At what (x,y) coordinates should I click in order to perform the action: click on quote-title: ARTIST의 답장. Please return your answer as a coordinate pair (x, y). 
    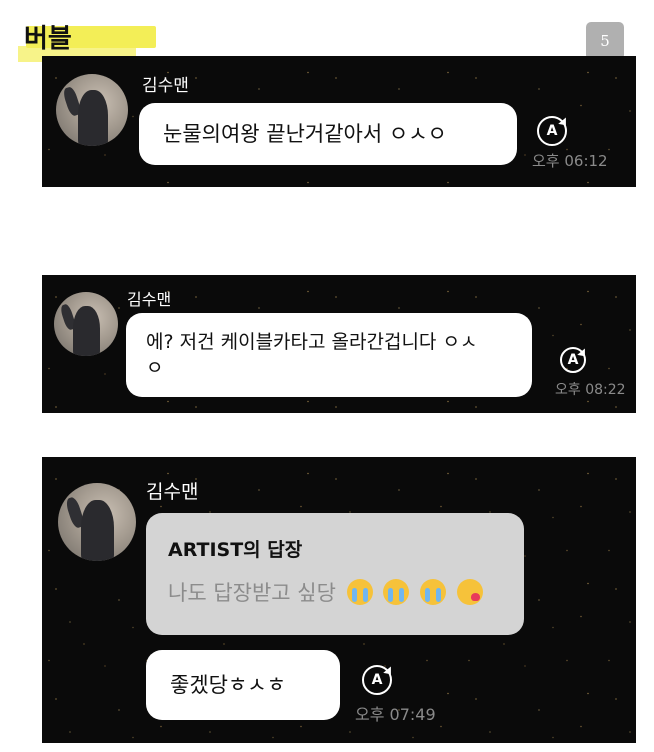
    Looking at the image, I should click on (235, 550).